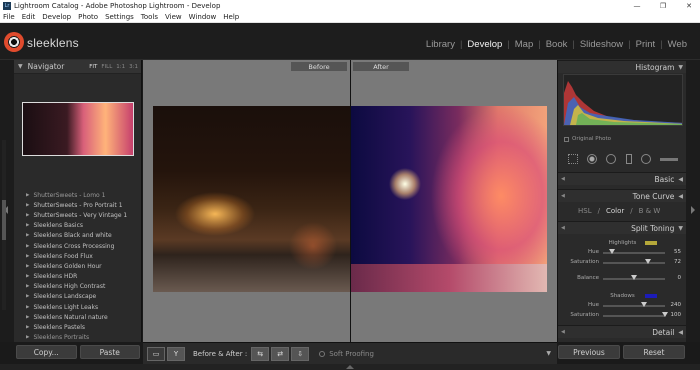  Describe the element at coordinates (693, 201) in the screenshot. I see `right-panel-edge` at that location.